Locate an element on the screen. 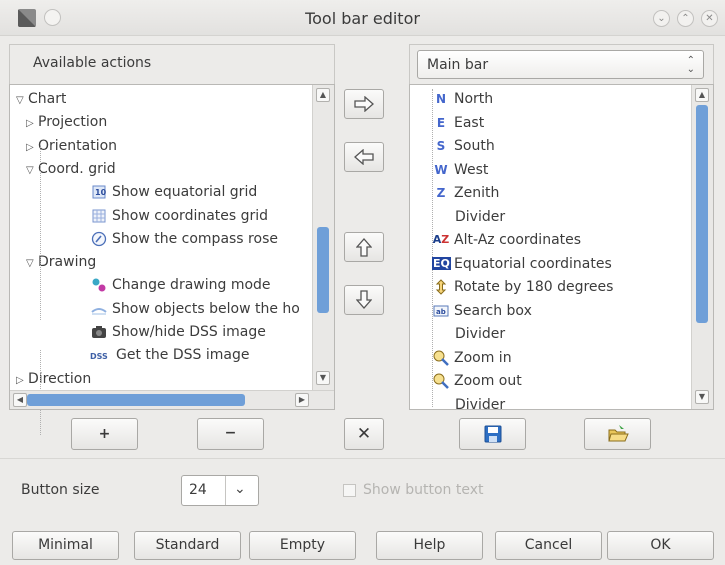  tree-item: ▷ Direction is located at coordinates (53, 379).